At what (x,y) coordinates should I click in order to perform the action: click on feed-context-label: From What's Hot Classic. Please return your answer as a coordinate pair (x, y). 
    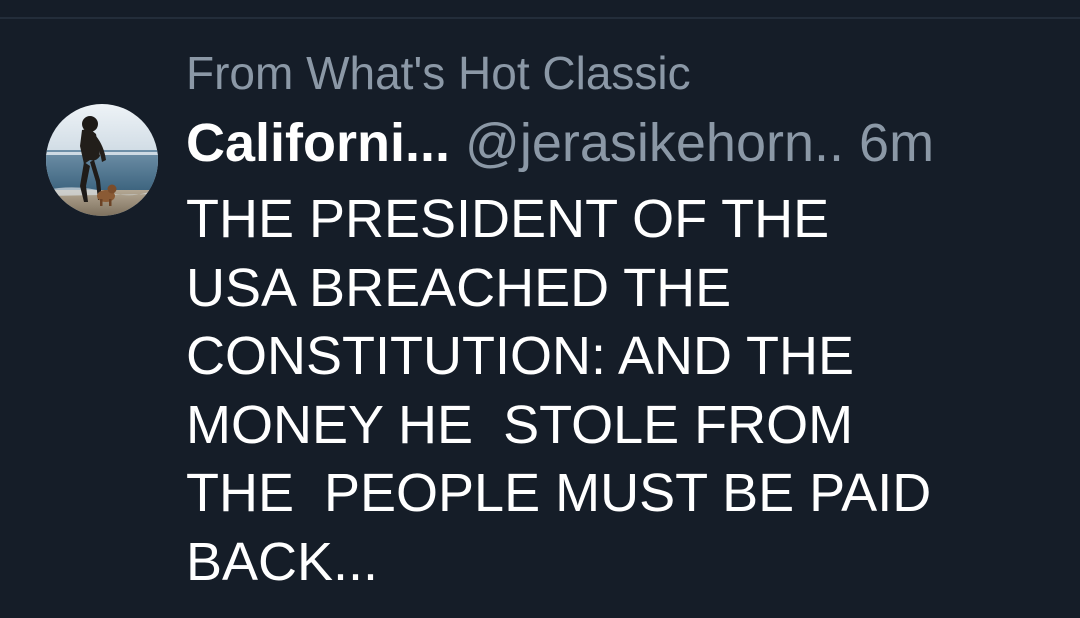
    Looking at the image, I should click on (438, 73).